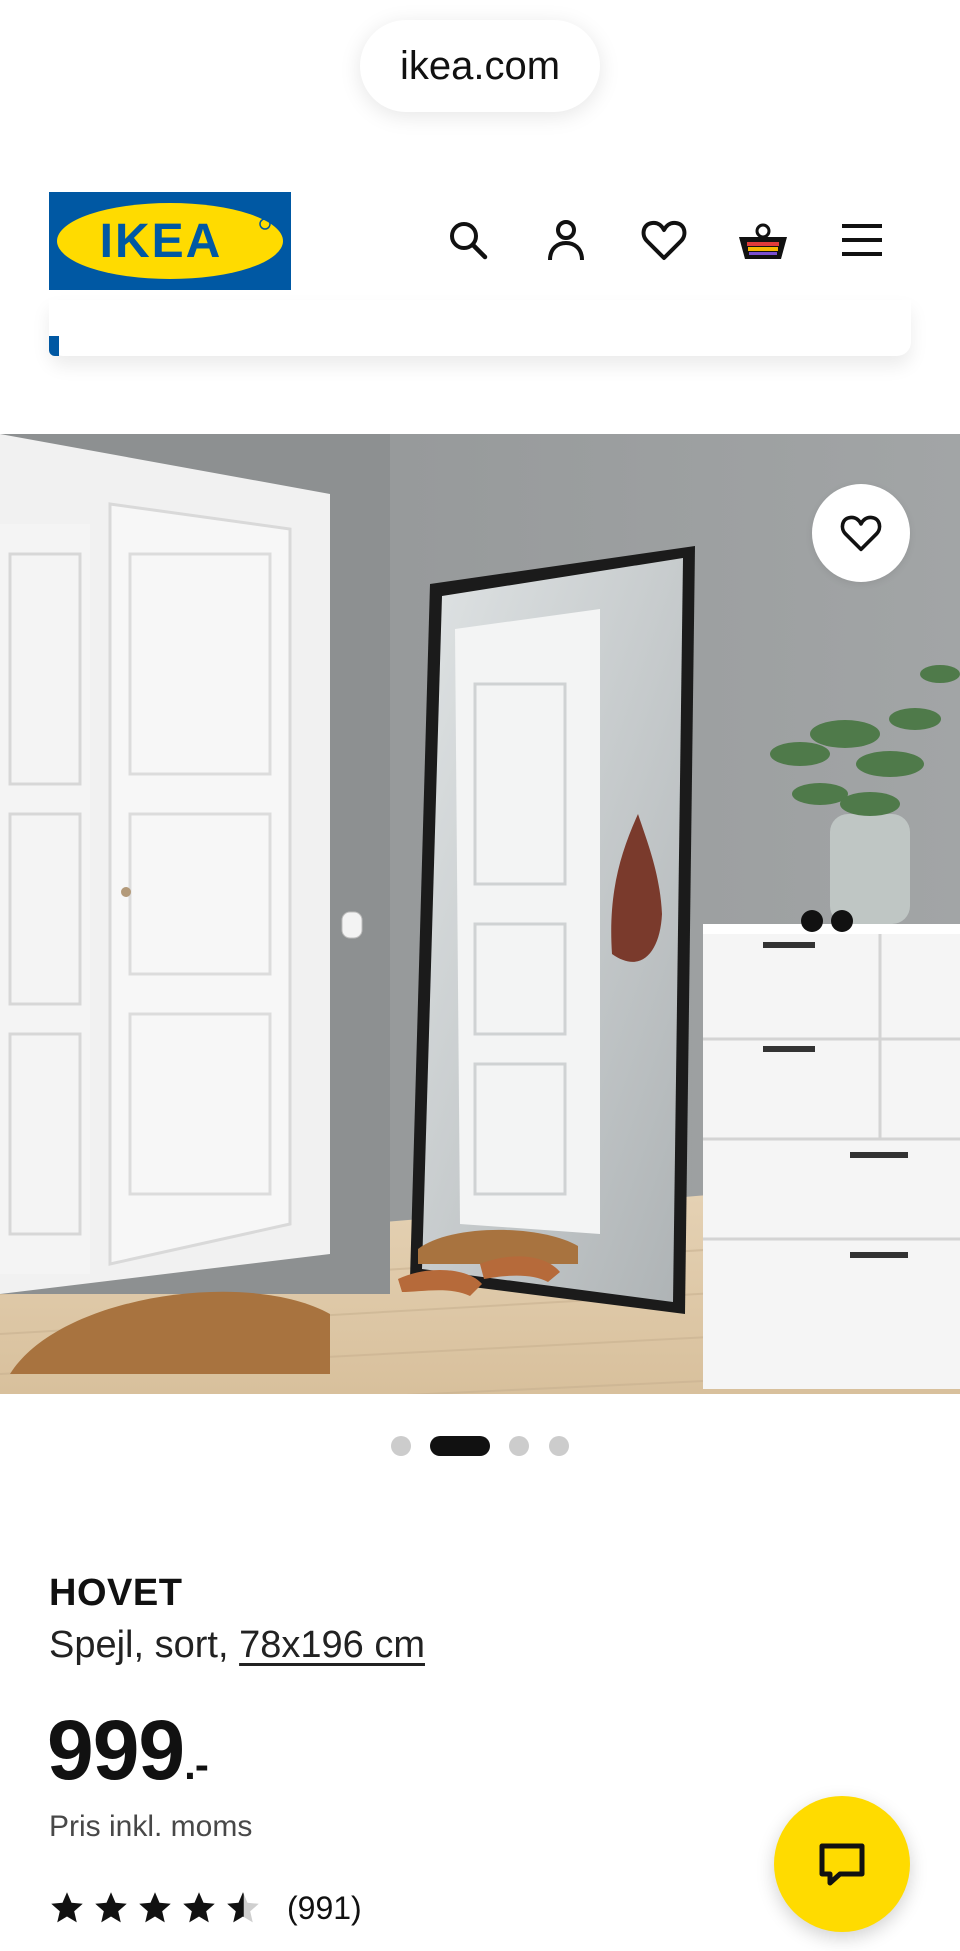 Image resolution: width=960 pixels, height=1951 pixels. What do you see at coordinates (237, 1645) in the screenshot?
I see `product-description: Spejl, sort, 78x196 cm` at bounding box center [237, 1645].